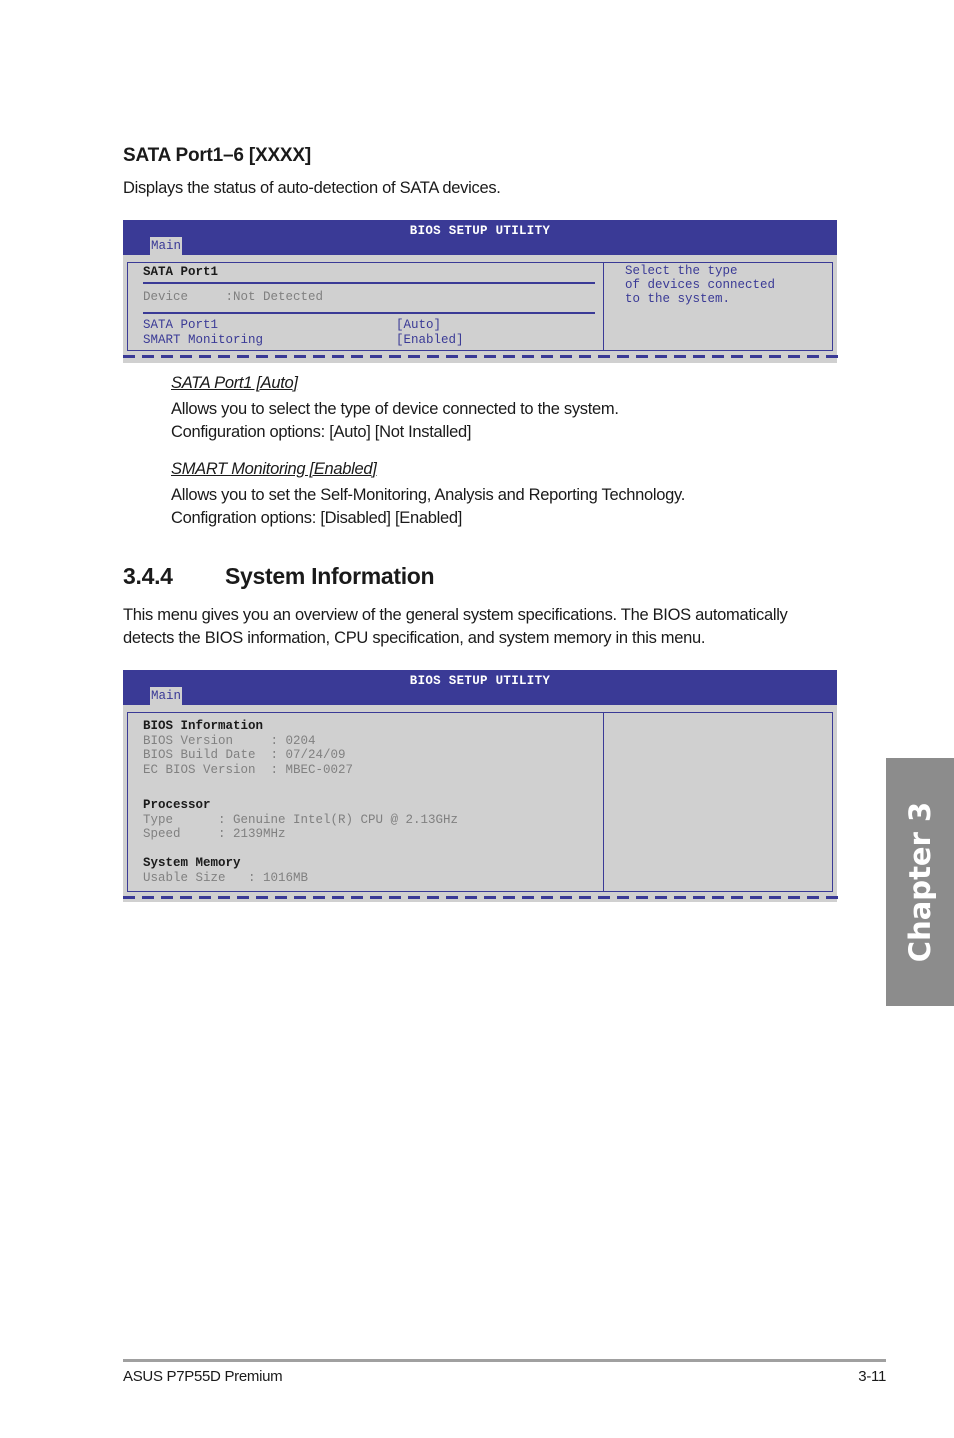 The image size is (954, 1438). Describe the element at coordinates (203, 726) in the screenshot. I see `group-heading: BIOS Information` at that location.